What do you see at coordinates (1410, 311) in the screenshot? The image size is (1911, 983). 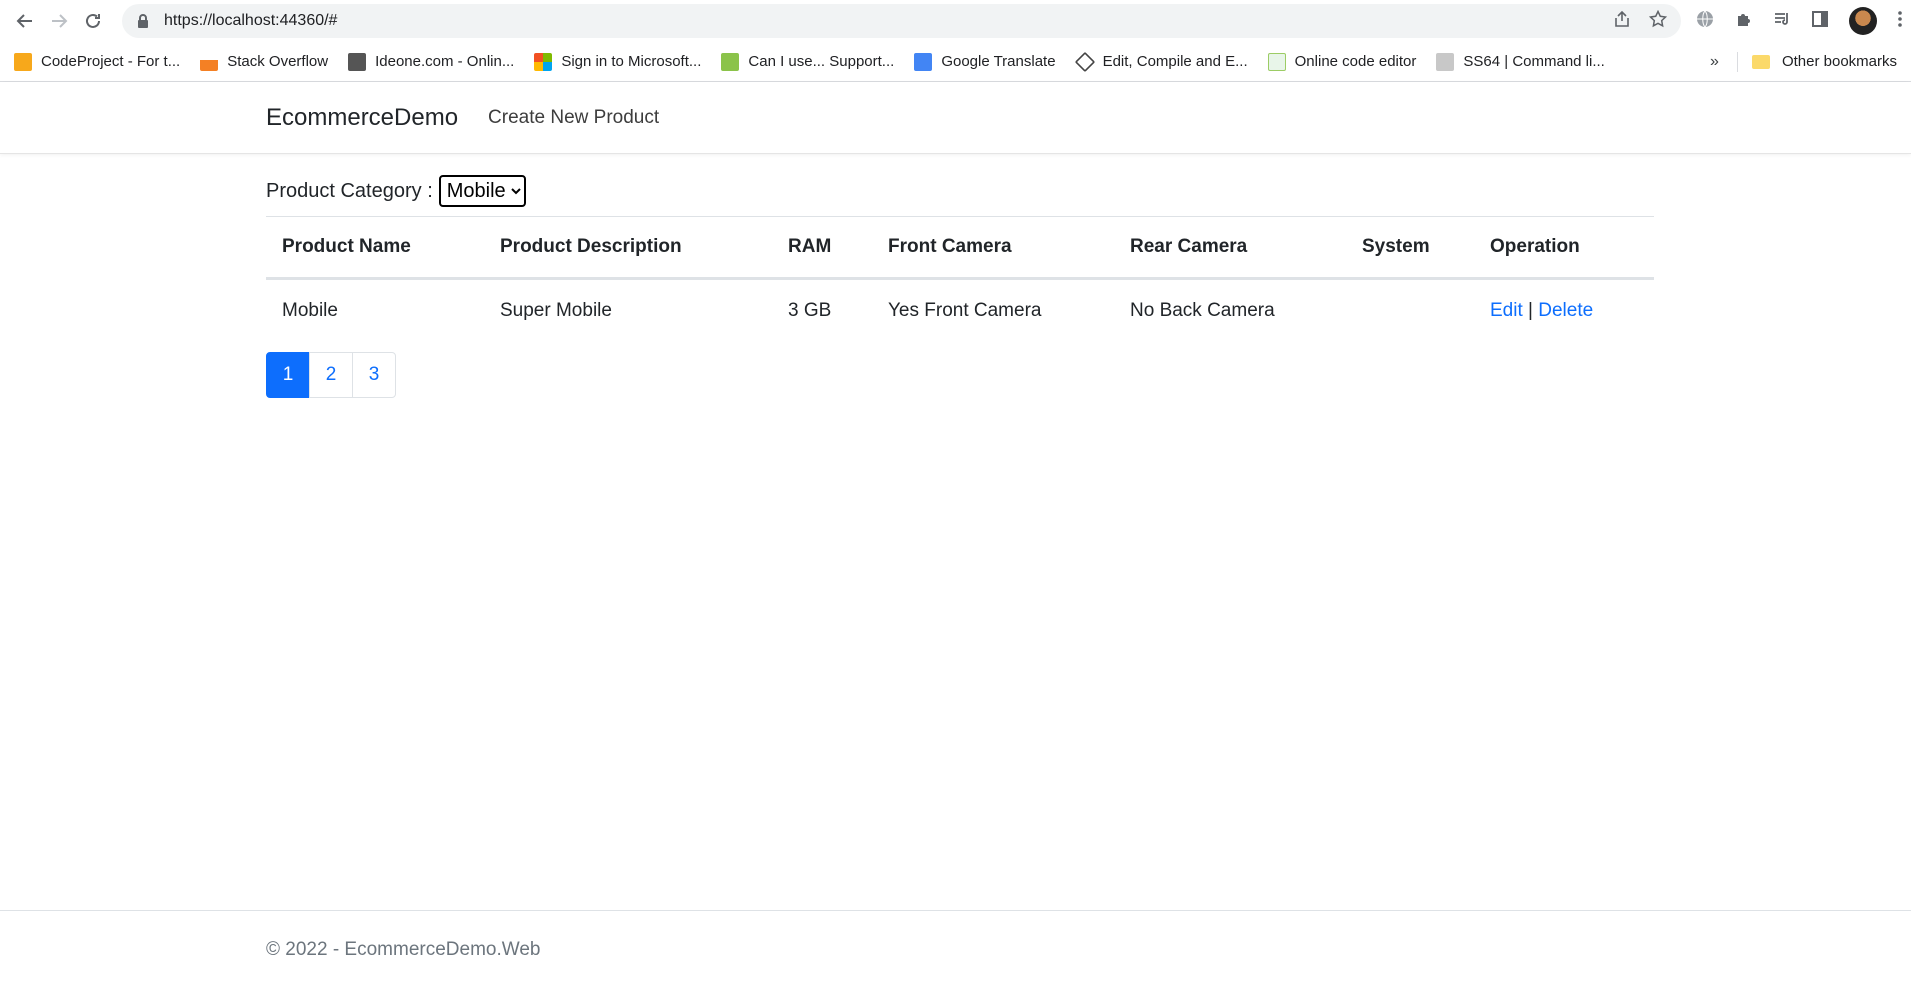 I see `cell-system` at bounding box center [1410, 311].